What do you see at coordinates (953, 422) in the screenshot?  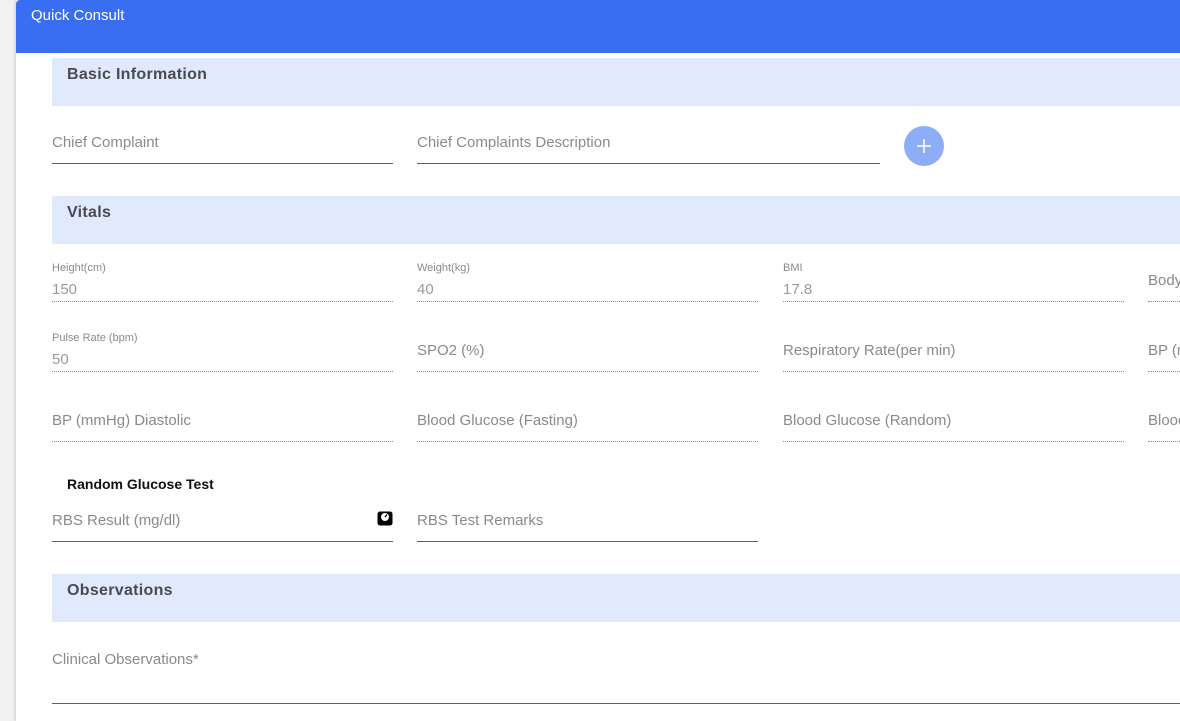 I see `blood-glucose-random-input: Blood Glucose (Random)` at bounding box center [953, 422].